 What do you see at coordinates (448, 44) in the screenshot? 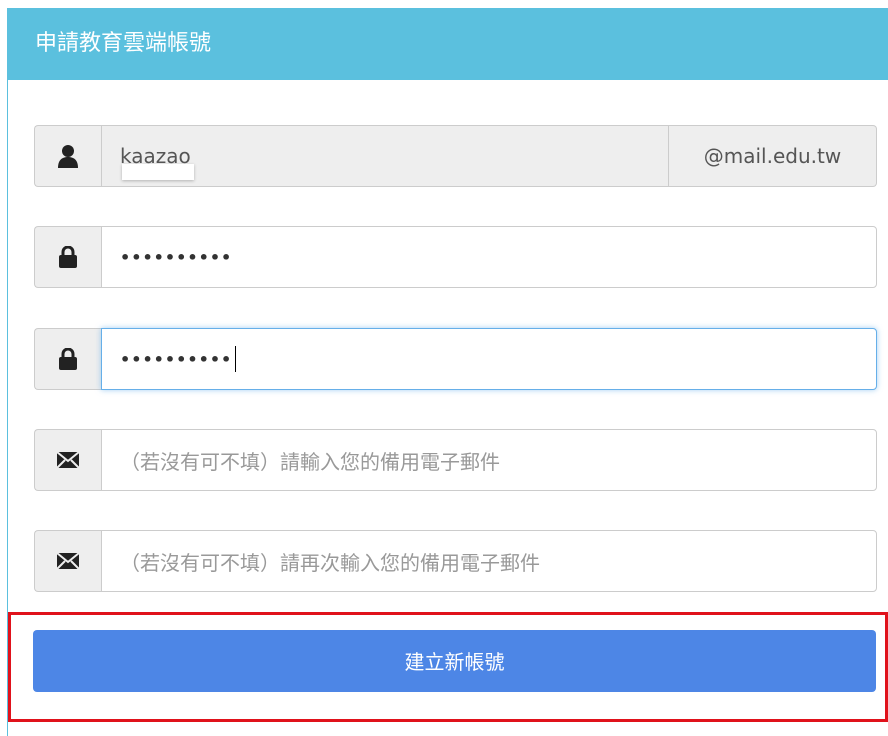
I see `panel-title: 申請教育雲端帳號` at bounding box center [448, 44].